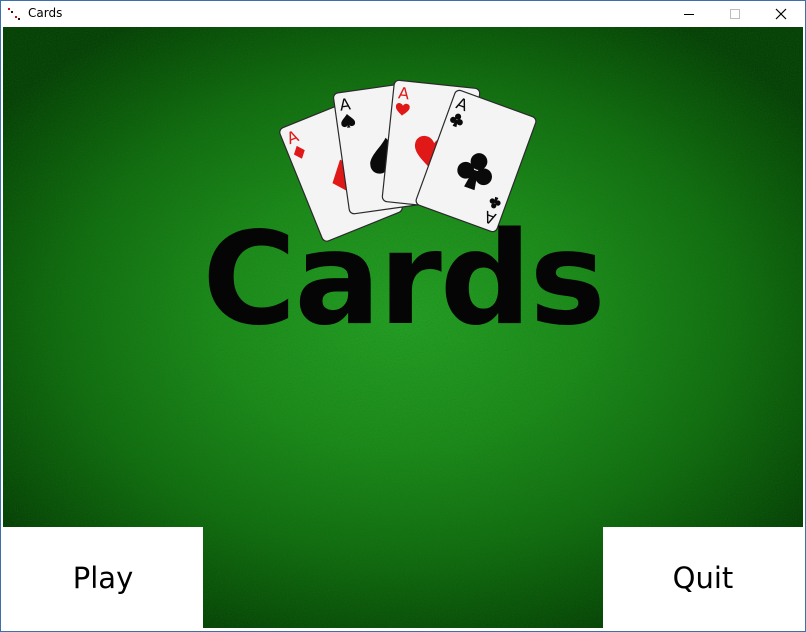 This screenshot has height=632, width=806. What do you see at coordinates (403, 279) in the screenshot?
I see `game-title: Cards` at bounding box center [403, 279].